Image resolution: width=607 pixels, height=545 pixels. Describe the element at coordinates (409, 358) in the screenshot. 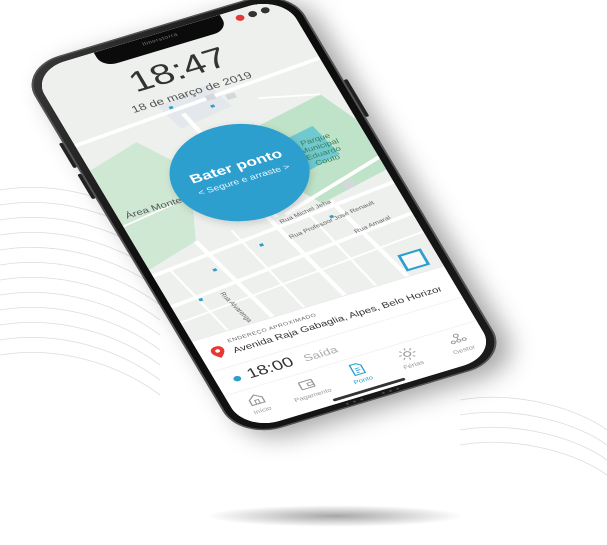

I see `nav-item-ferias: Férias` at that location.